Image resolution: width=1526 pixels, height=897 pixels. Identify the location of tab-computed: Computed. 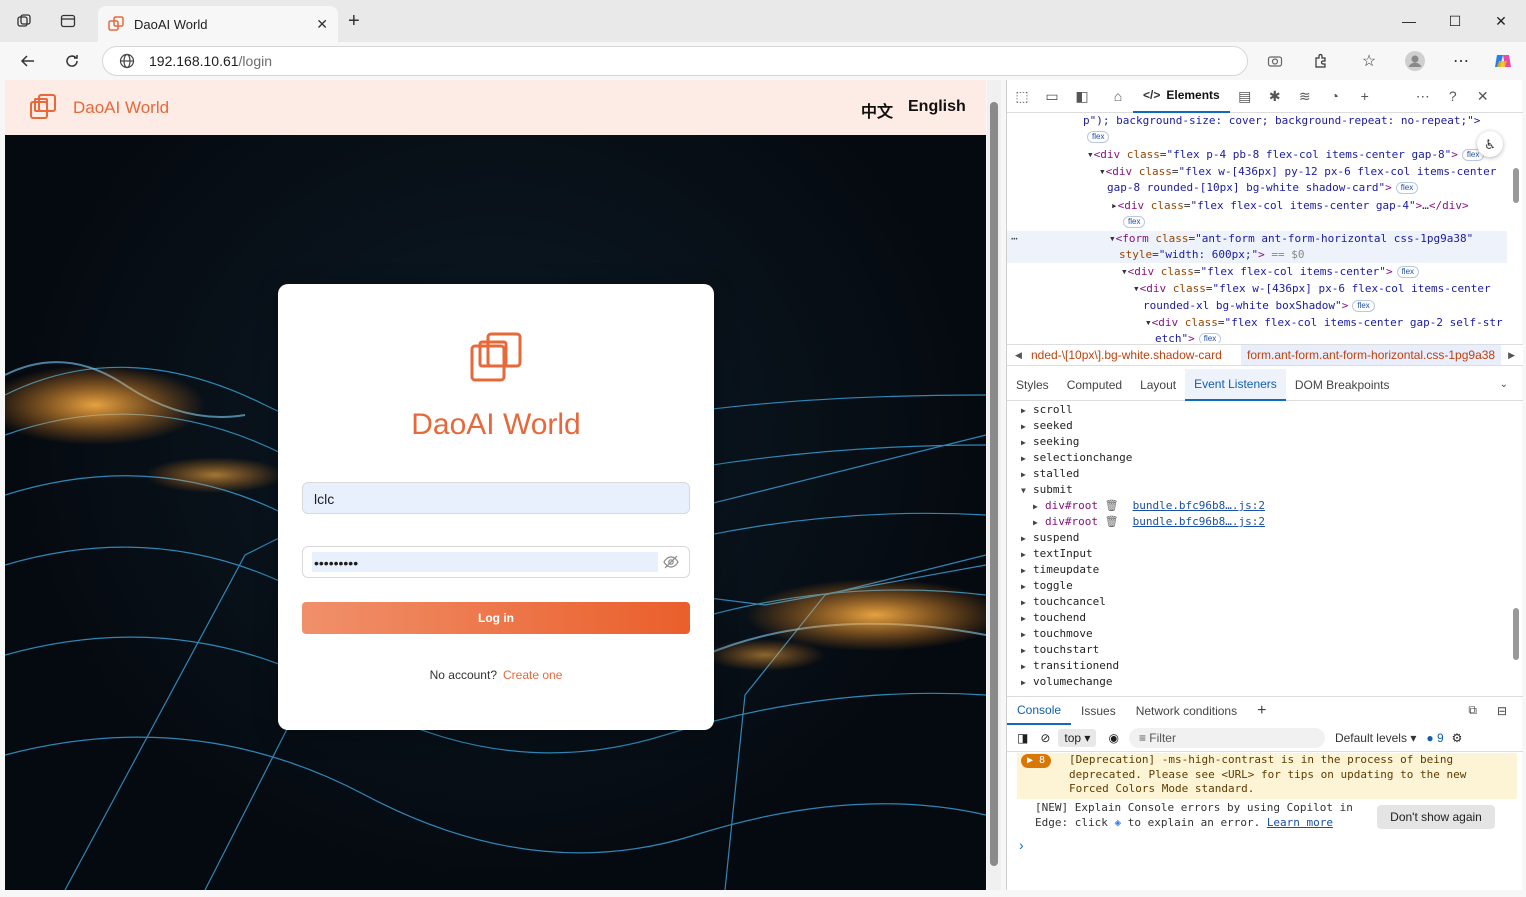
(1094, 385).